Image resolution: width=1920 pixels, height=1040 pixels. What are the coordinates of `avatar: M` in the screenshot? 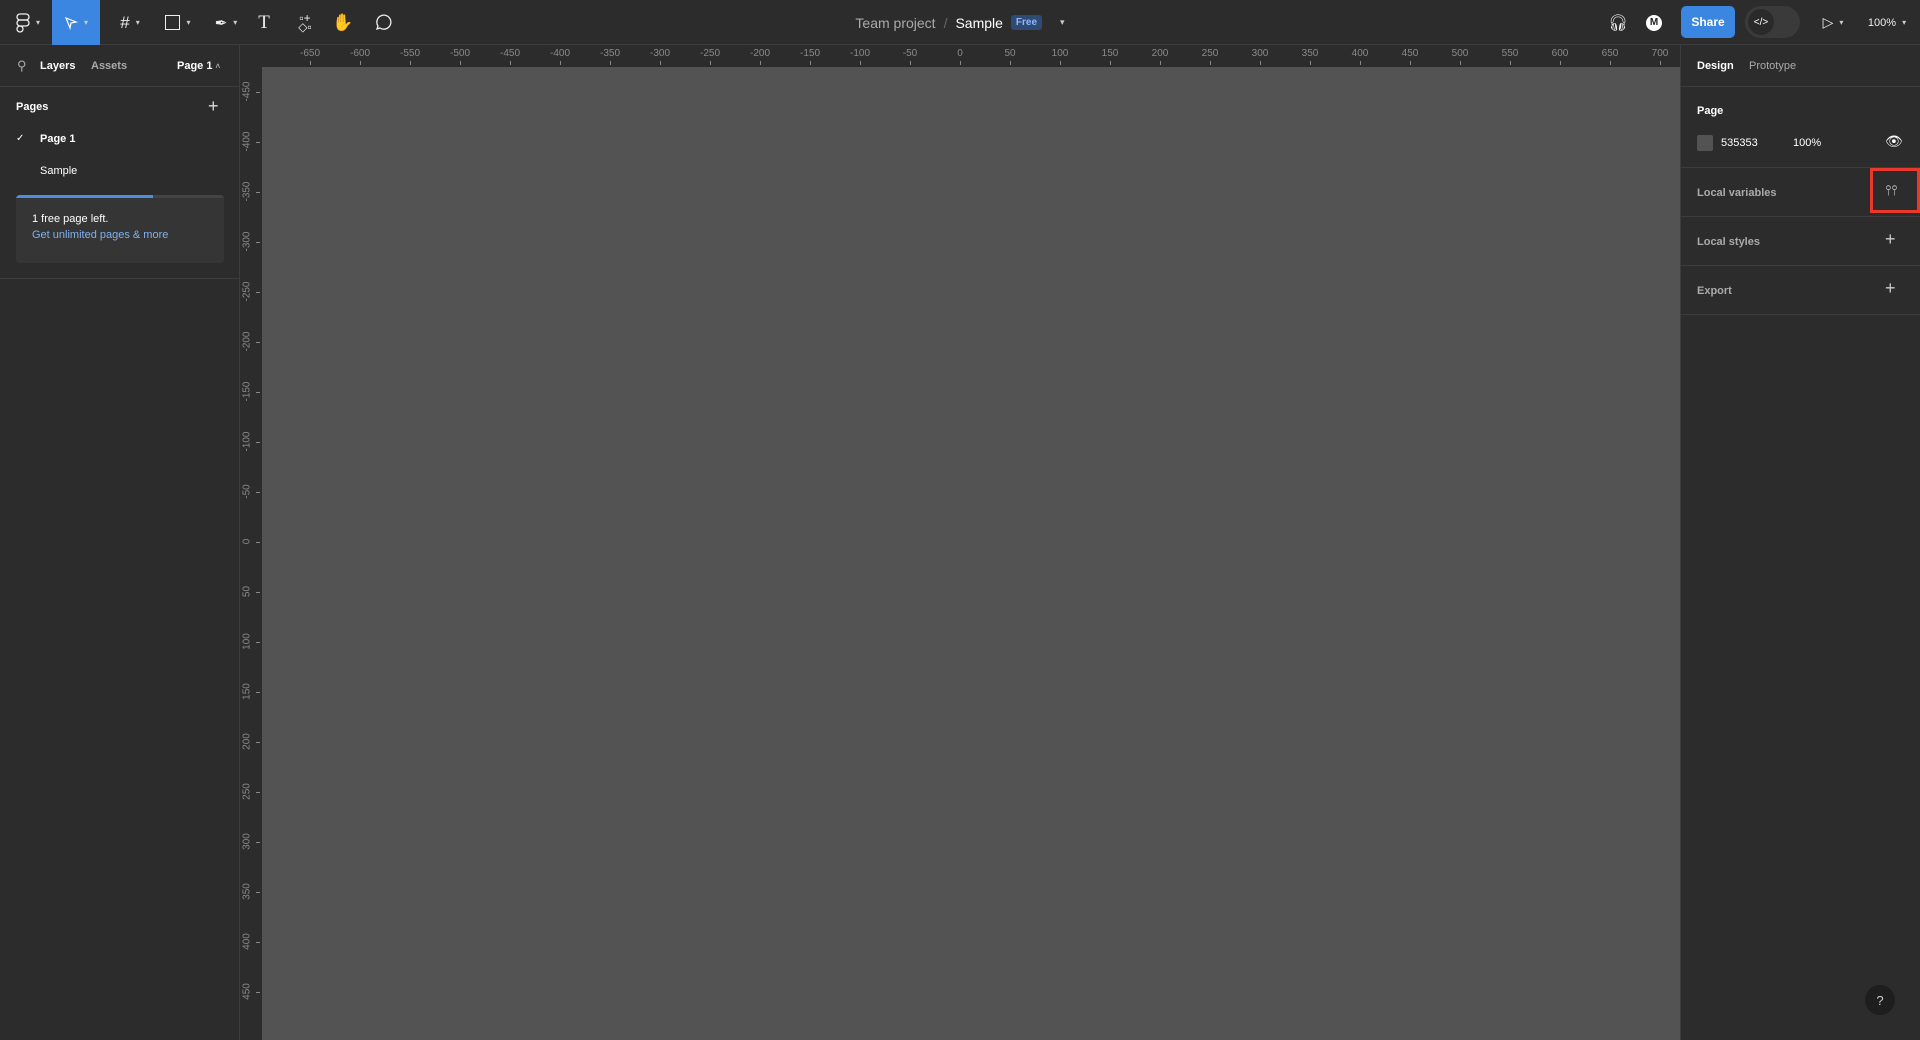 It's located at (1654, 22).